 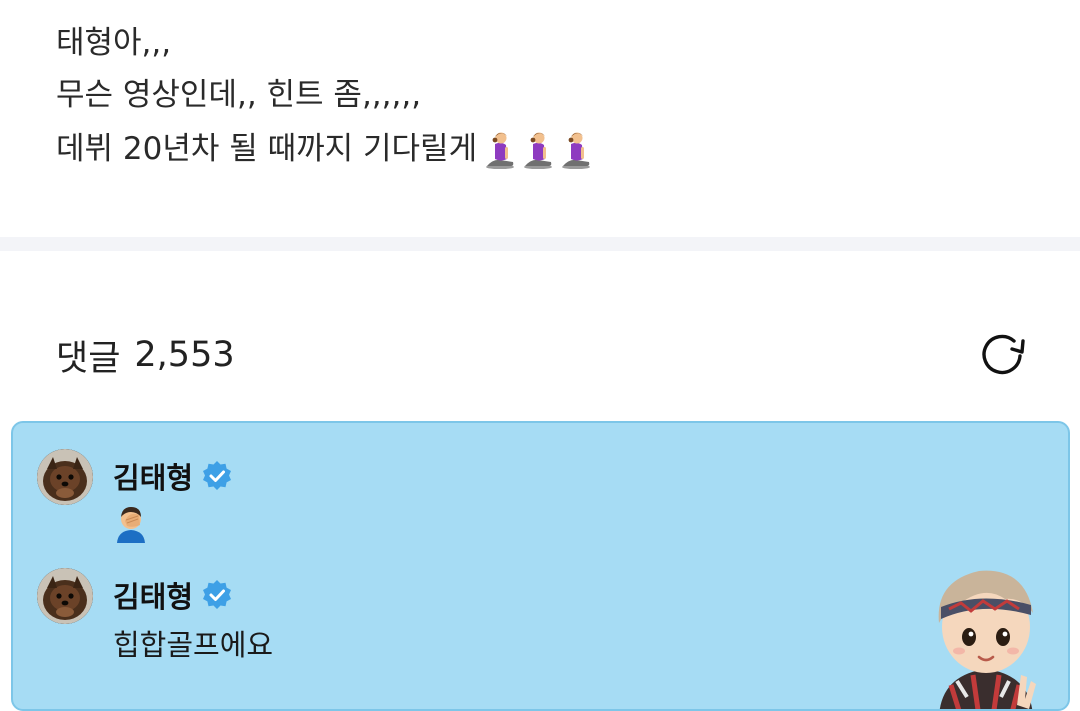 I want to click on kneeling-emoji-group, so click(x=538, y=149).